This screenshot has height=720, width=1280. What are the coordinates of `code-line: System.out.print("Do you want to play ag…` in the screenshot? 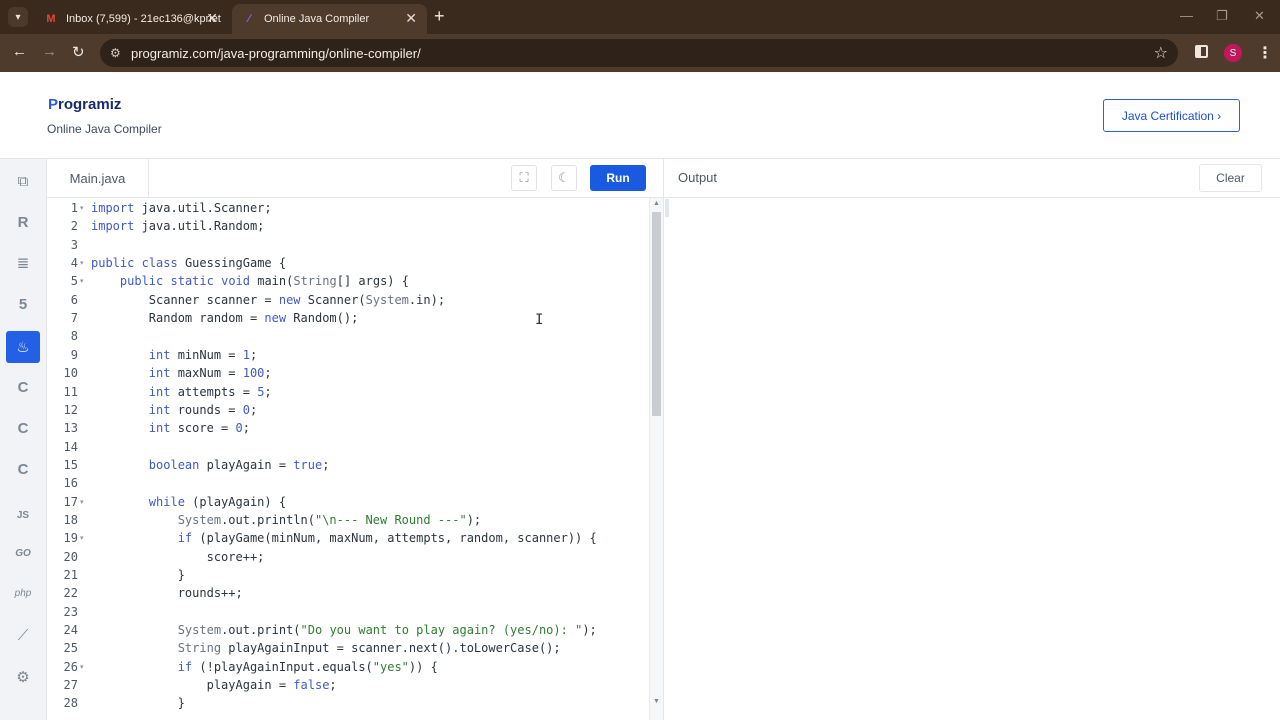 It's located at (344, 630).